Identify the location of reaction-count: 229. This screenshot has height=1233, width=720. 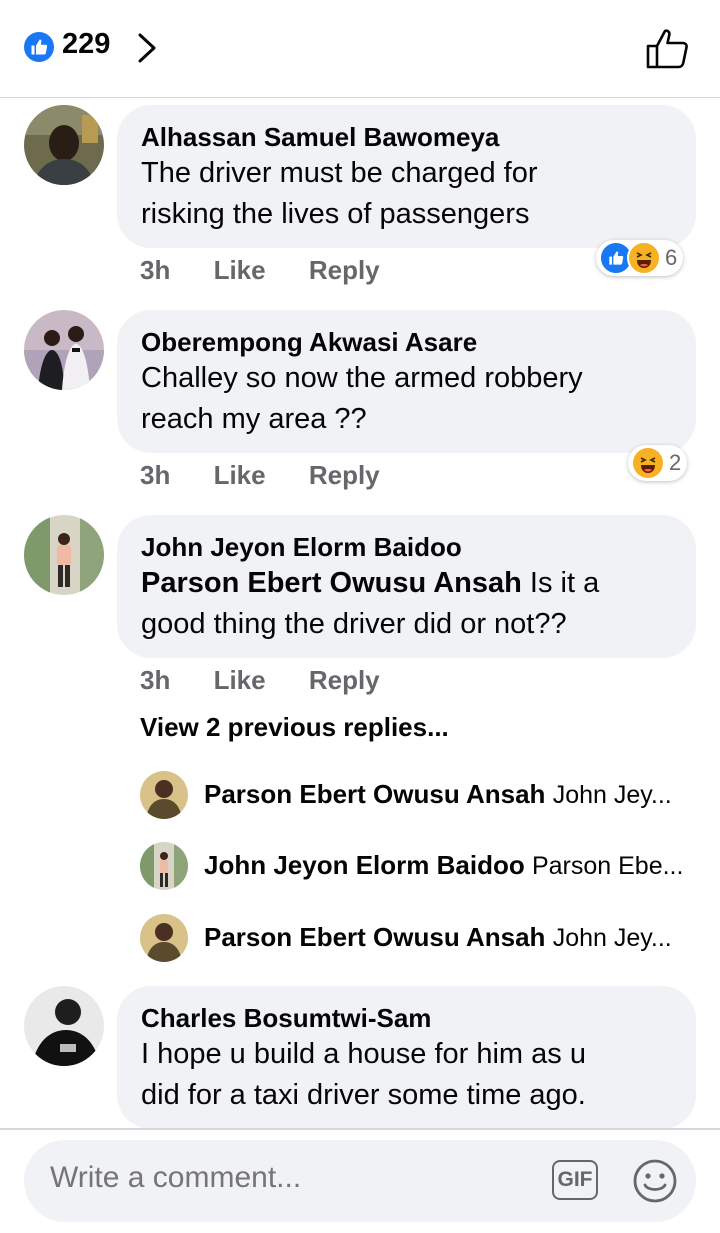
(86, 44).